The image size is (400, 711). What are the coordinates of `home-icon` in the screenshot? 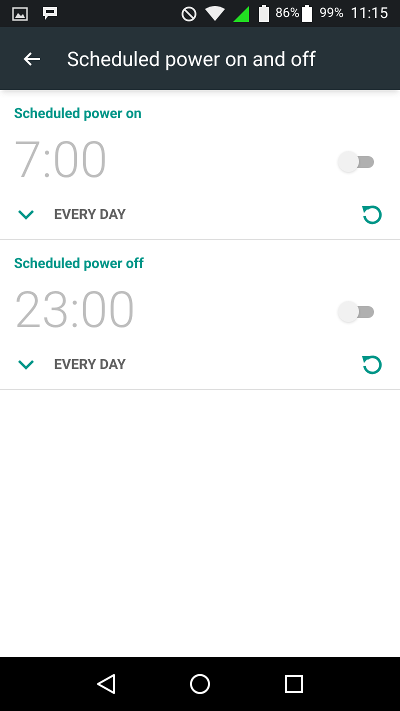 It's located at (199, 684).